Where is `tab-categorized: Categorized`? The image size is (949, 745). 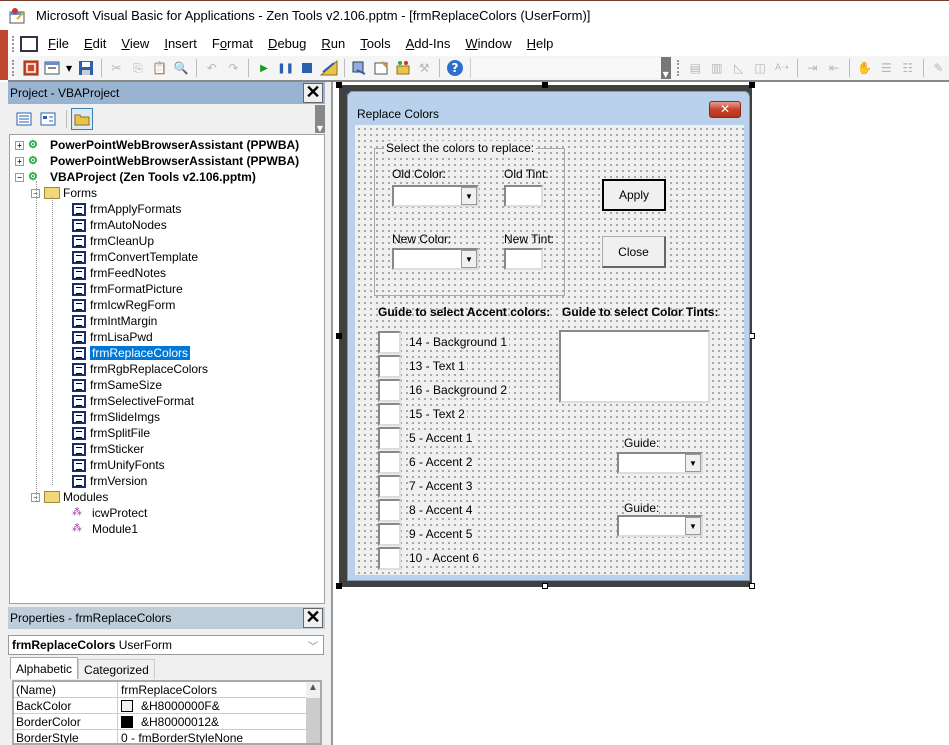
tab-categorized: Categorized is located at coordinates (116, 669).